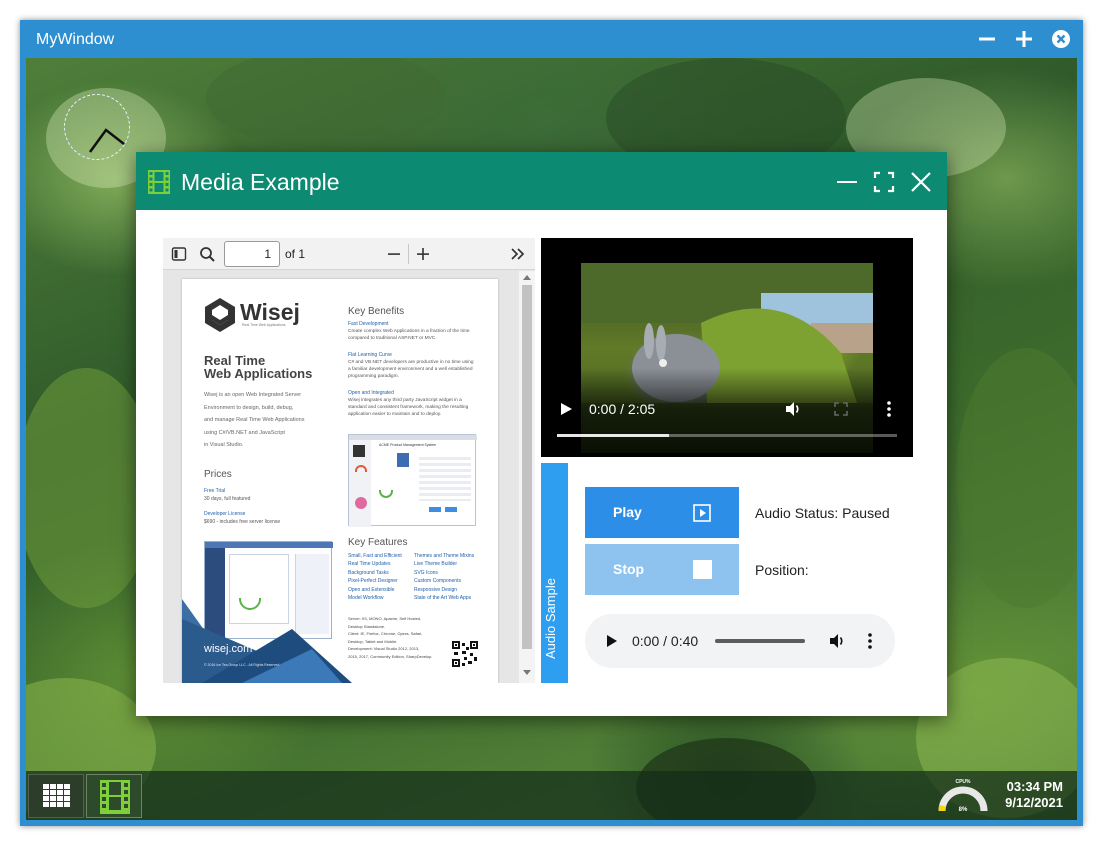  What do you see at coordinates (295, 254) in the screenshot?
I see `page-total-label: of 1` at bounding box center [295, 254].